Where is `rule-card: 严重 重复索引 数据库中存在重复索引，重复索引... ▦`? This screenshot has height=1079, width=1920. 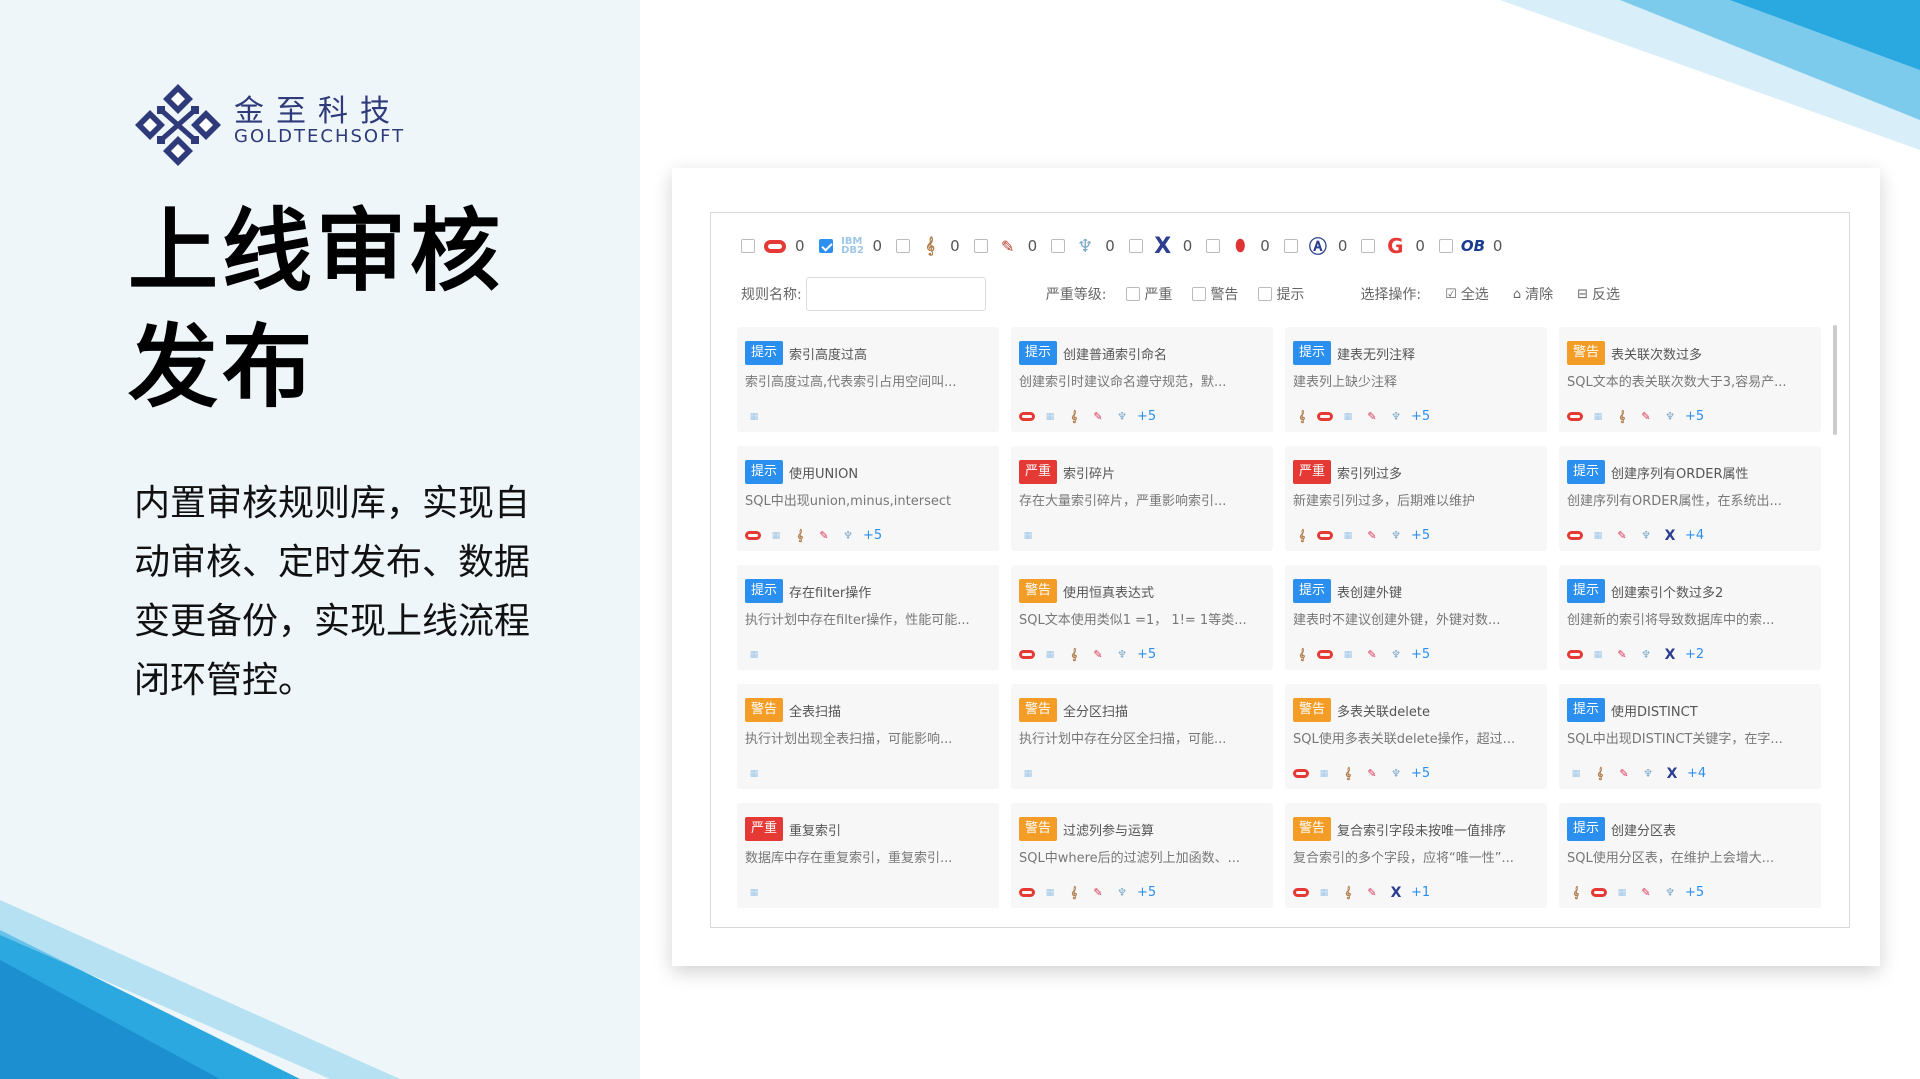
rule-card: 严重 重复索引 数据库中存在重复索引，重复索引... ▦ is located at coordinates (868, 855).